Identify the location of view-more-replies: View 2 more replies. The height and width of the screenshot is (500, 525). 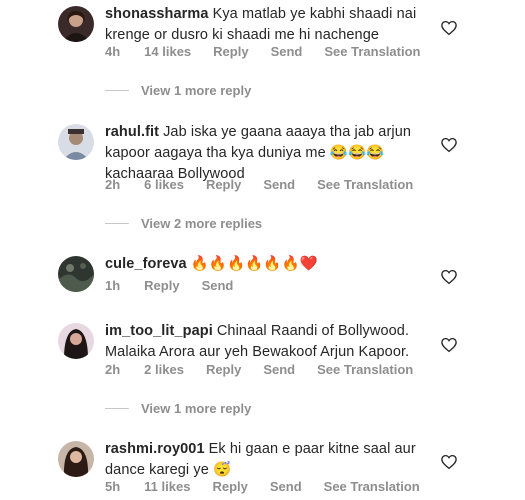
(183, 223).